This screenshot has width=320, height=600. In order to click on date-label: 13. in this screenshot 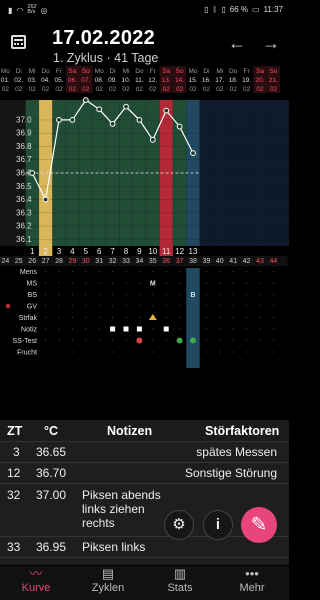, I will do `click(166, 80)`.